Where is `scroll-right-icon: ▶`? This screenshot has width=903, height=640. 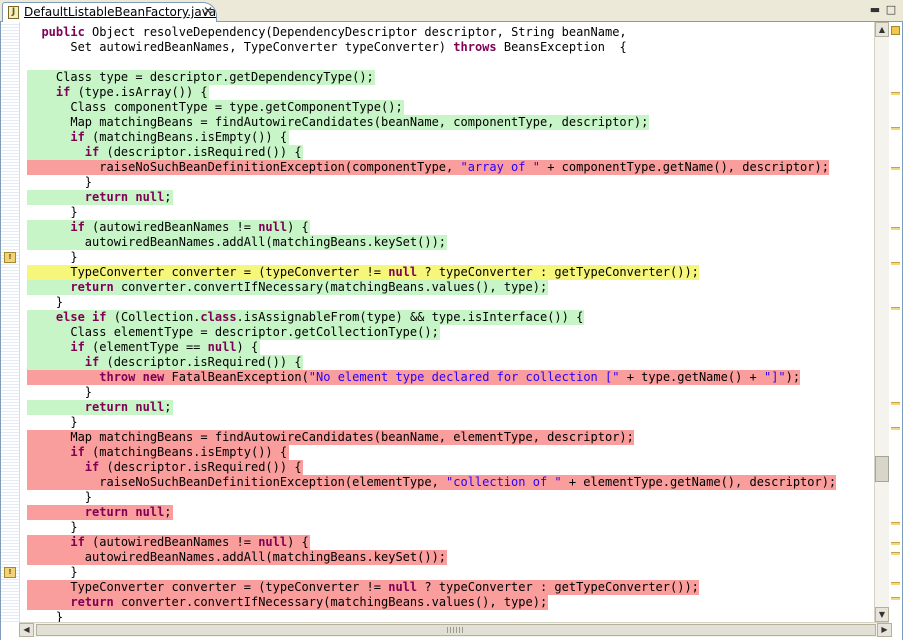
scroll-right-icon: ▶ is located at coordinates (884, 630).